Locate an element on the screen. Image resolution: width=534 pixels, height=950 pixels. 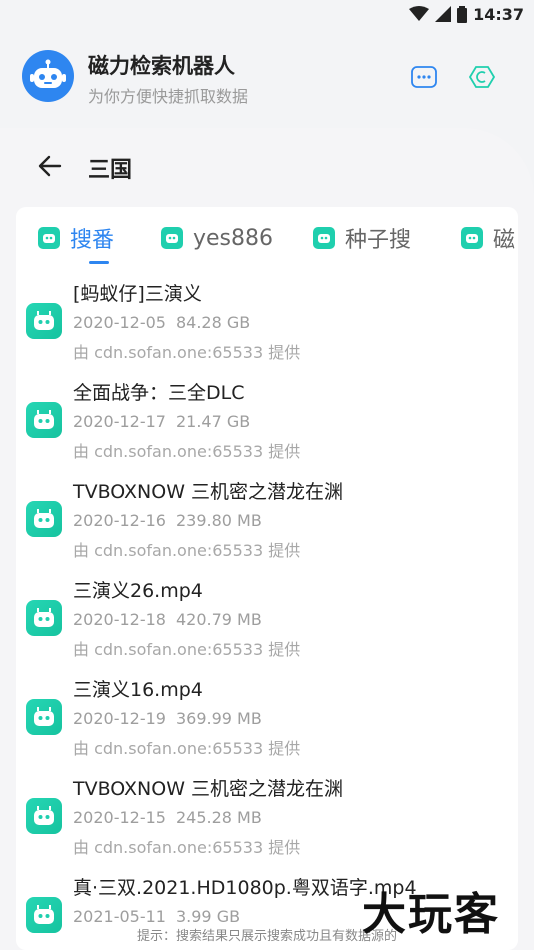
app-header: 磁力检索机器人 为你方便快捷抓取数据 is located at coordinates (267, 80).